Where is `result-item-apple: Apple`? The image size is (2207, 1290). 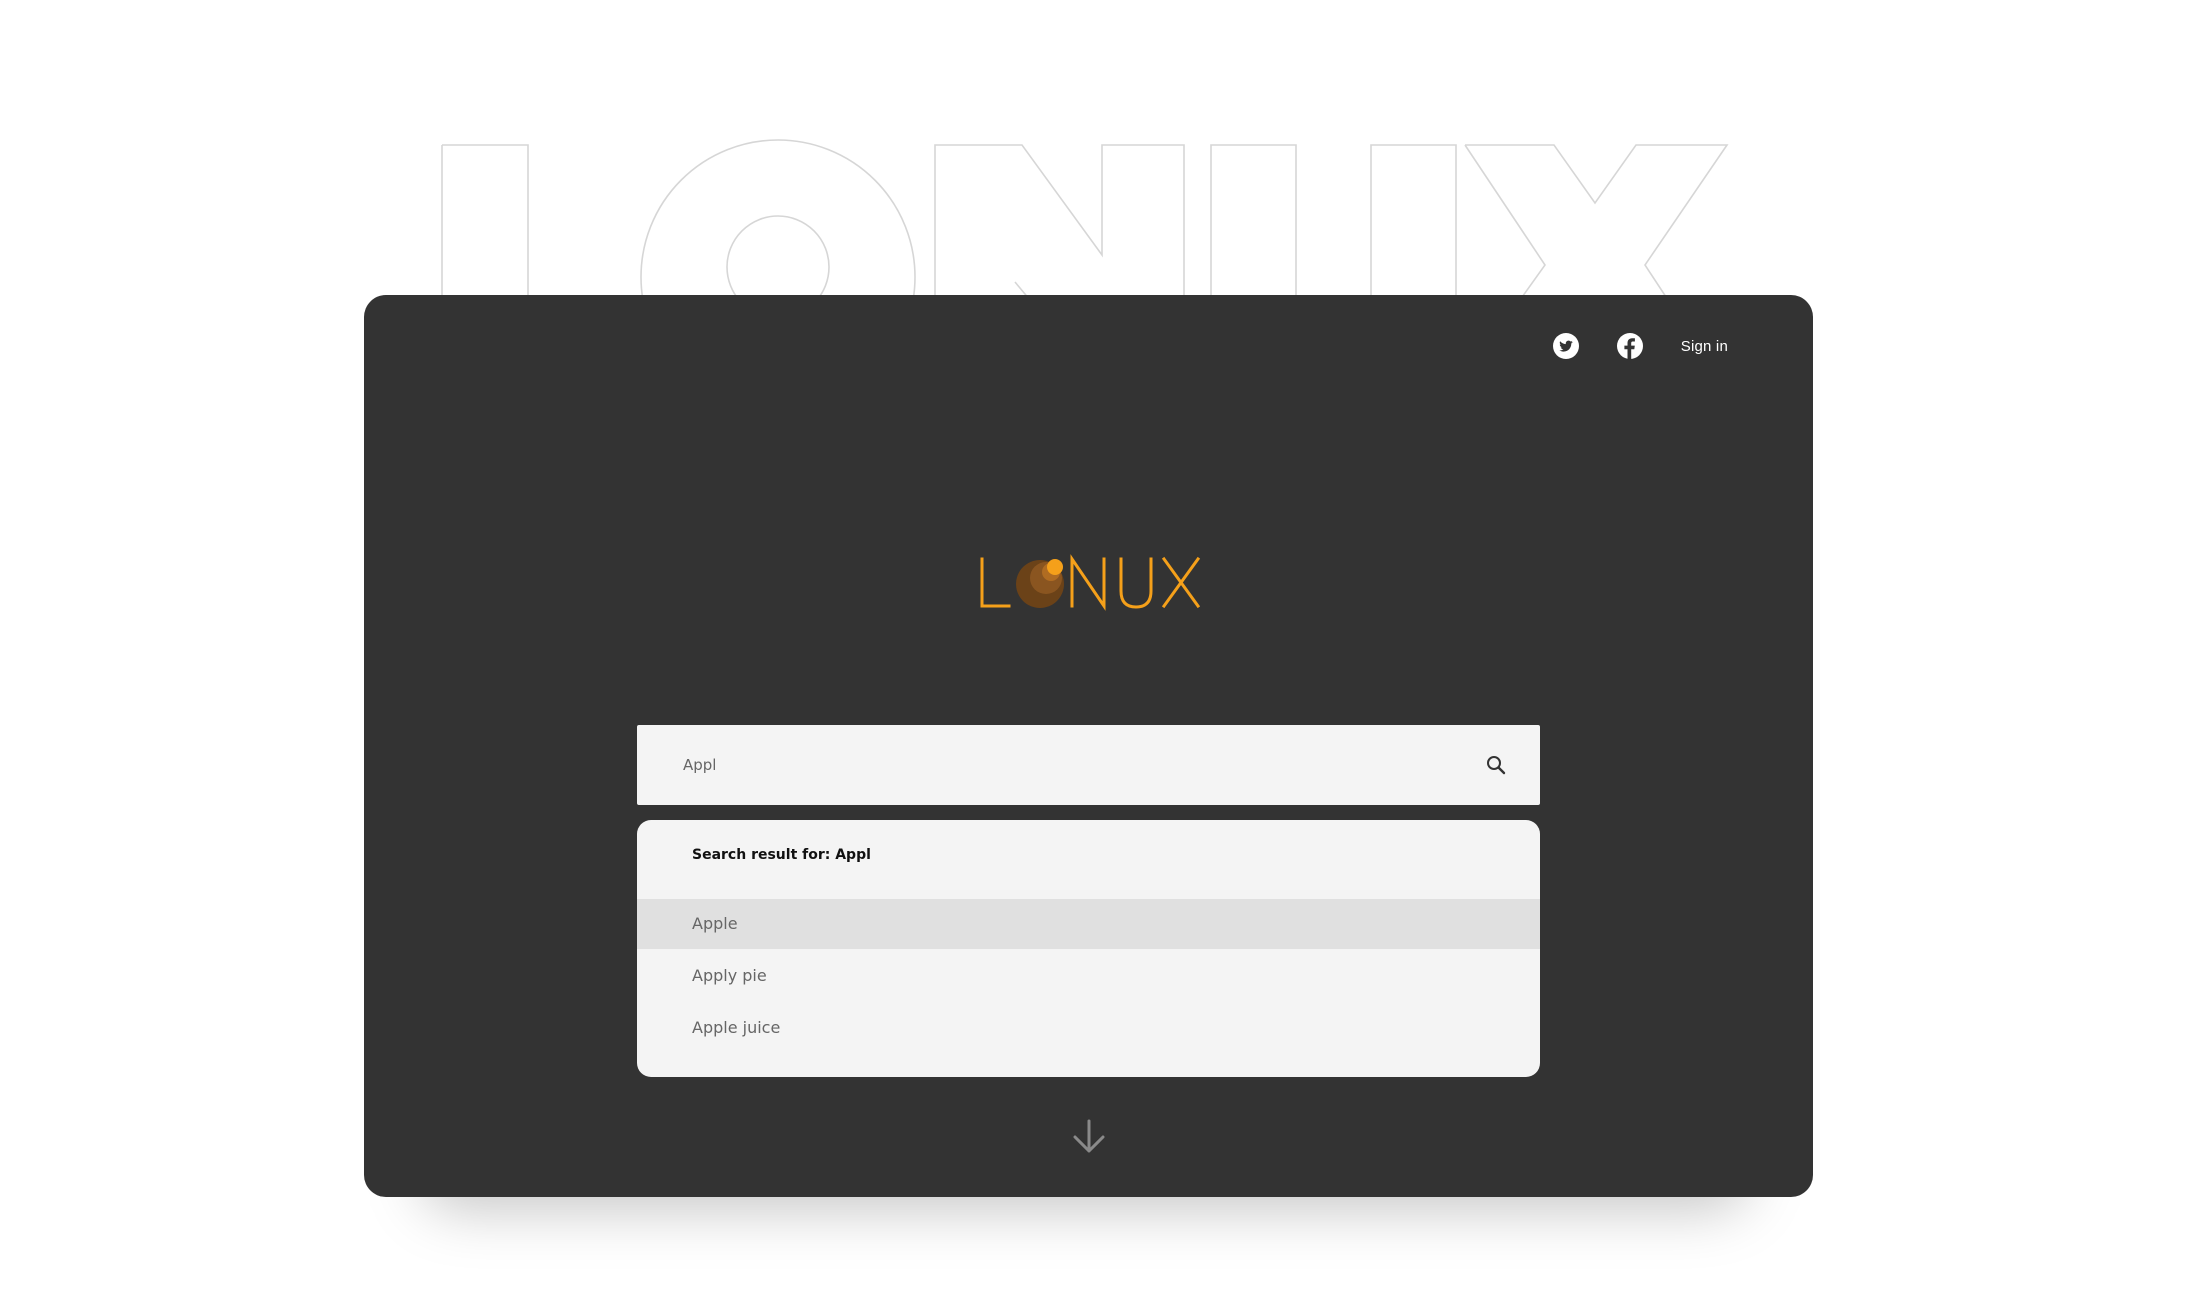
result-item-apple: Apple is located at coordinates (1088, 924).